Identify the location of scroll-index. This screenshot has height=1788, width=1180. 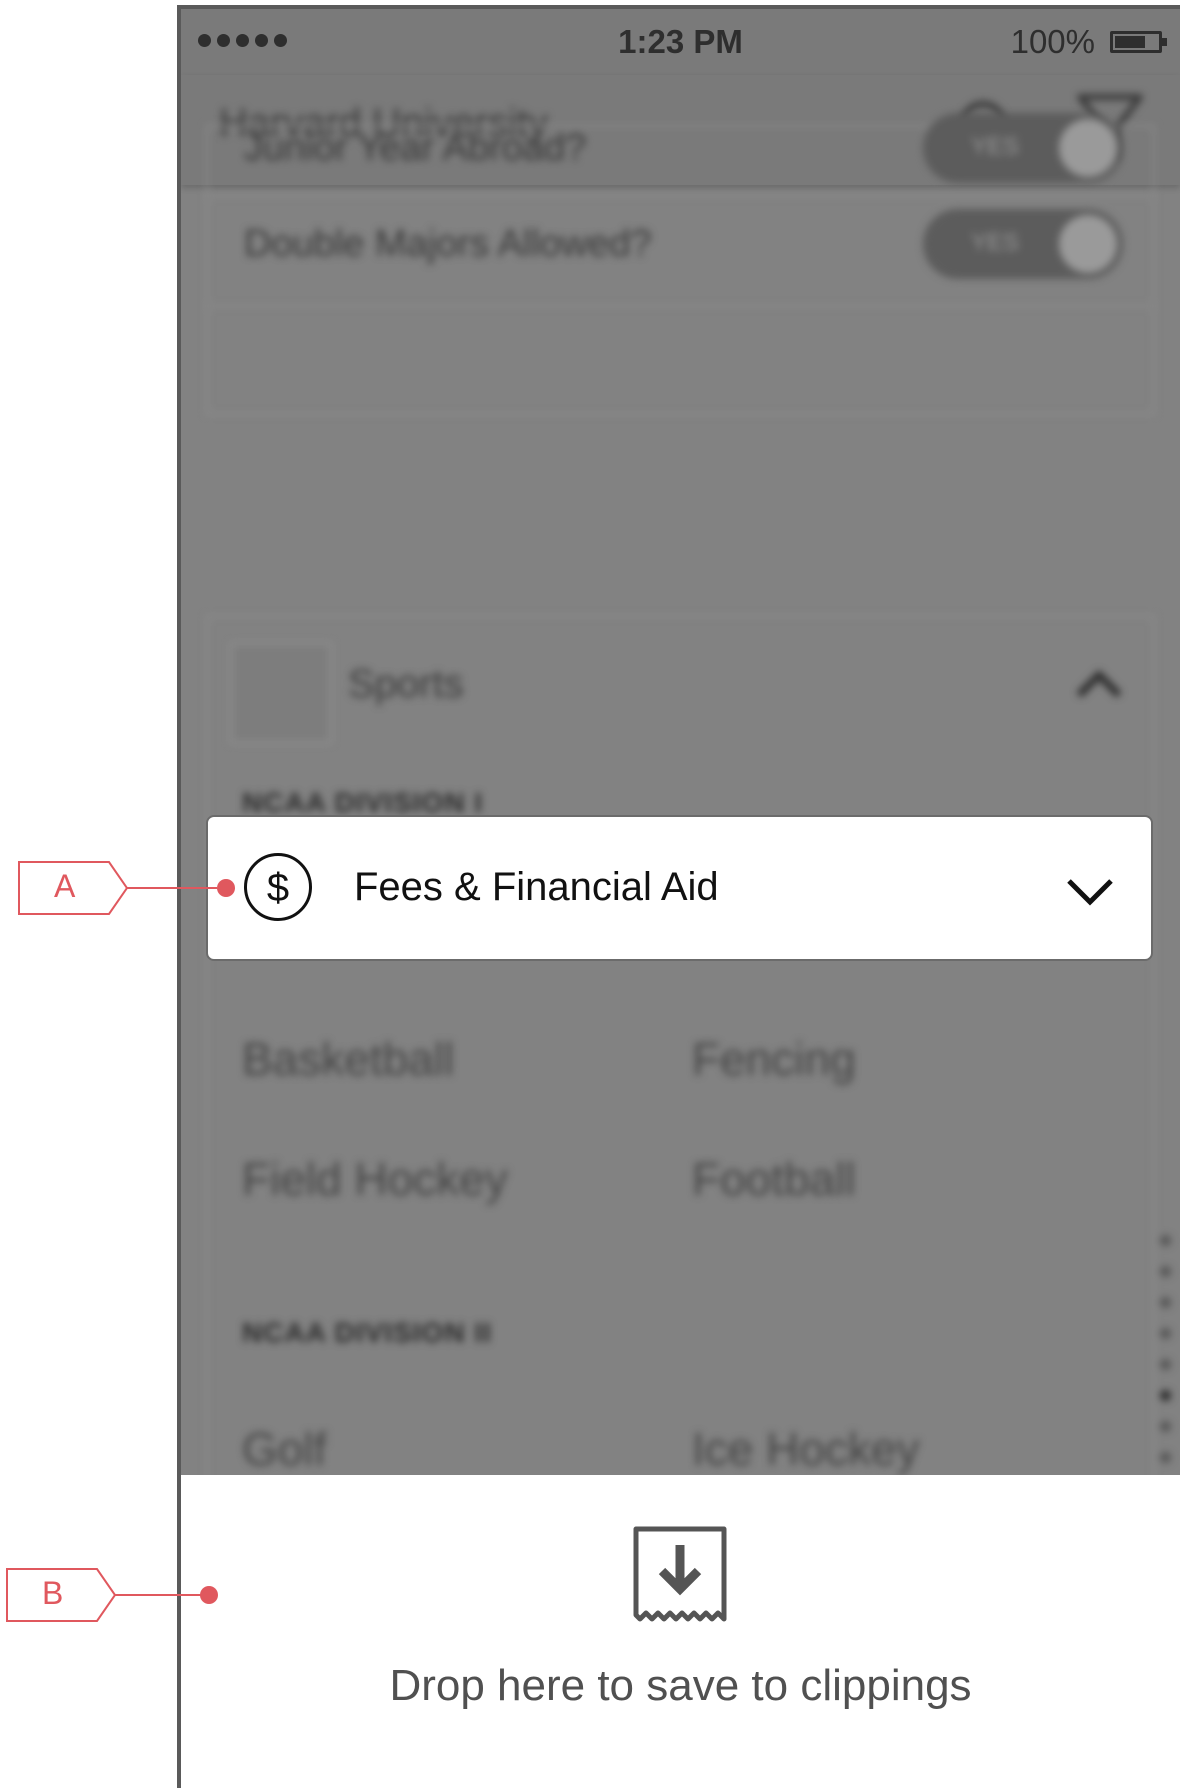
(1167, 1359).